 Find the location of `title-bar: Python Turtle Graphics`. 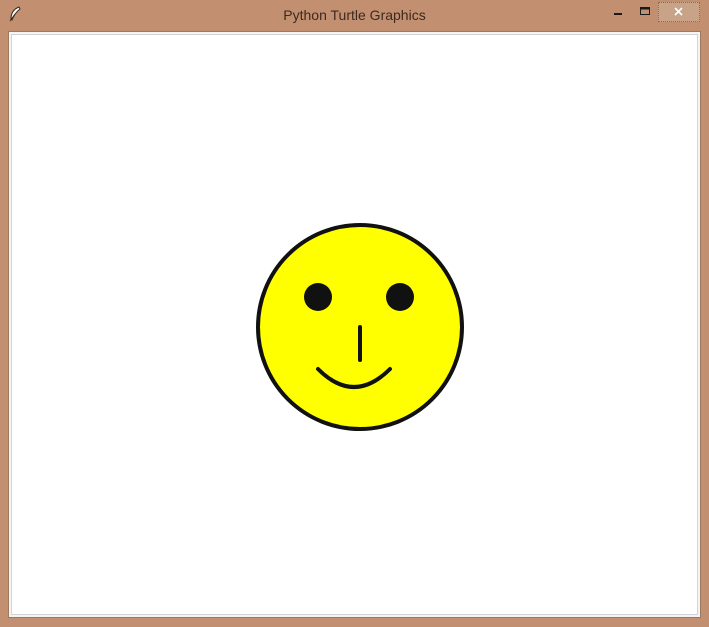

title-bar: Python Turtle Graphics is located at coordinates (354, 15).